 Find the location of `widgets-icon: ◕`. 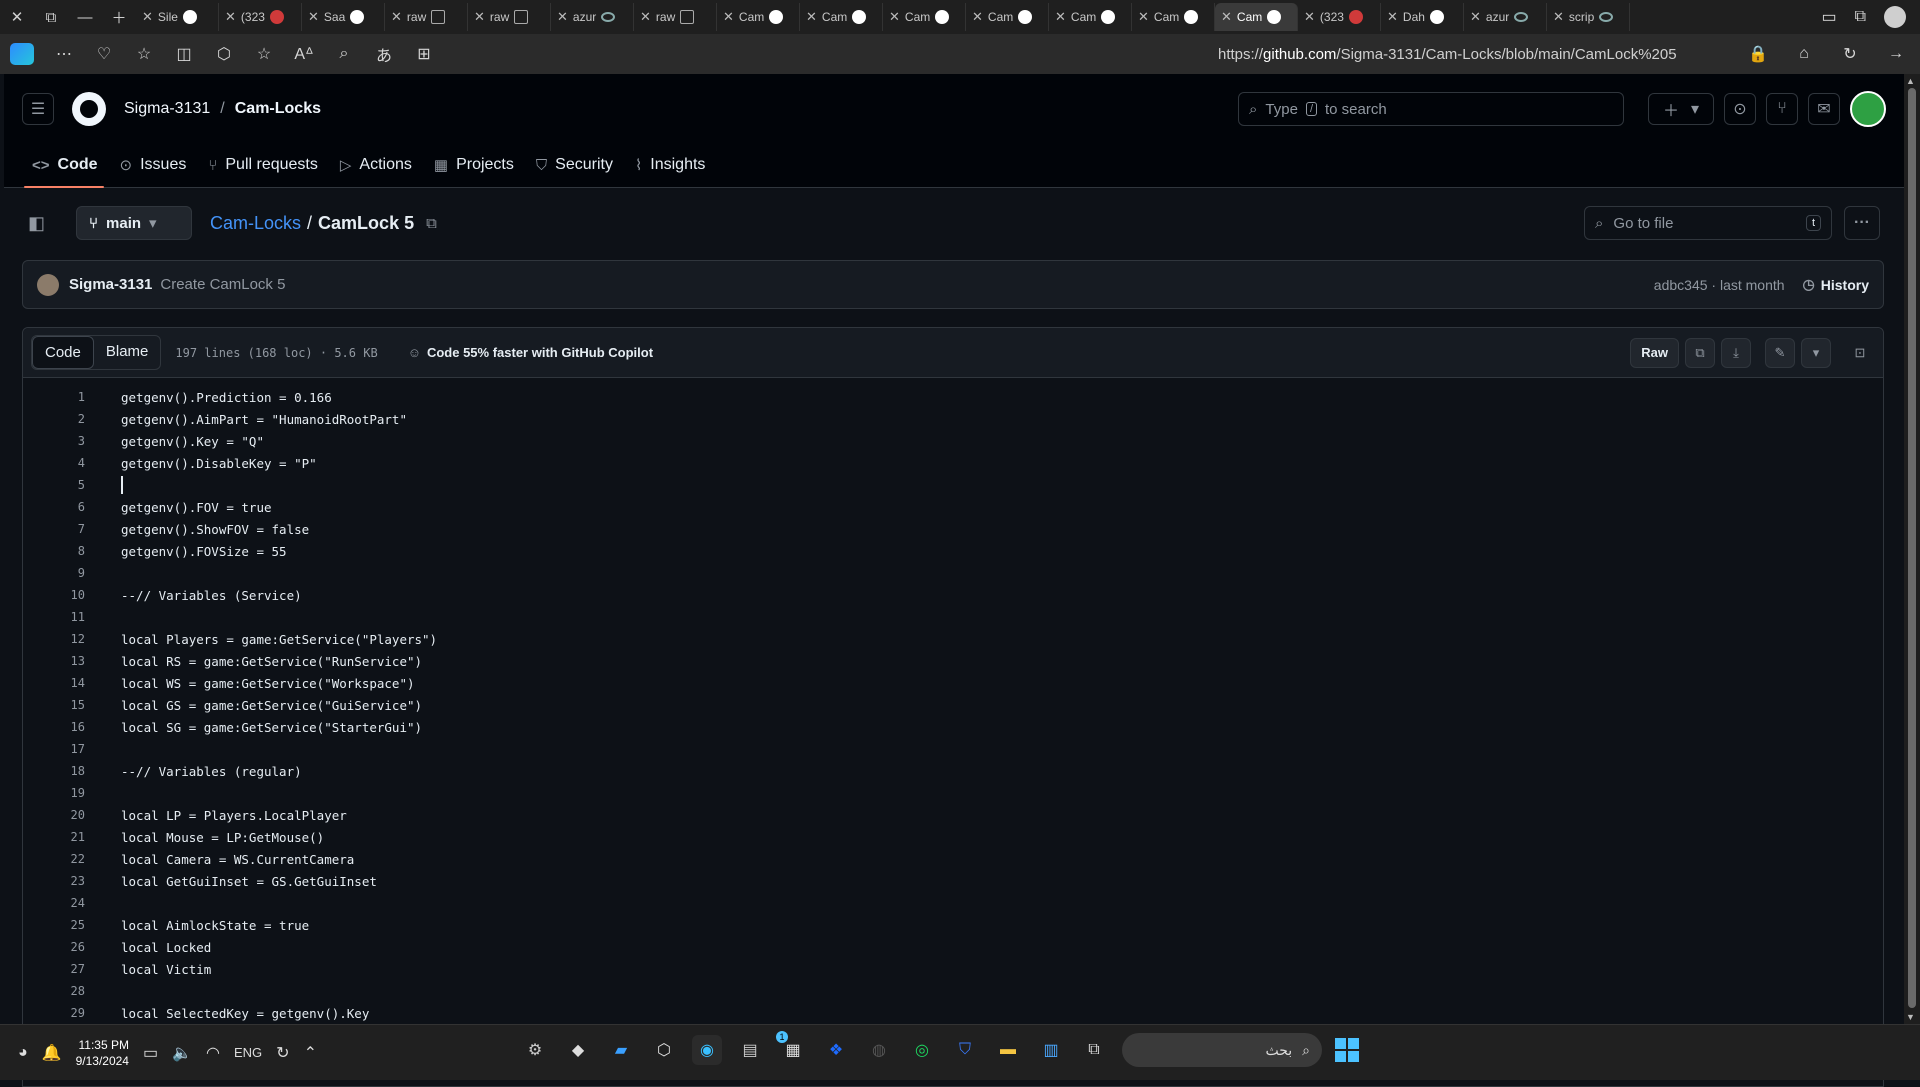

widgets-icon: ◕ is located at coordinates (23, 1053).